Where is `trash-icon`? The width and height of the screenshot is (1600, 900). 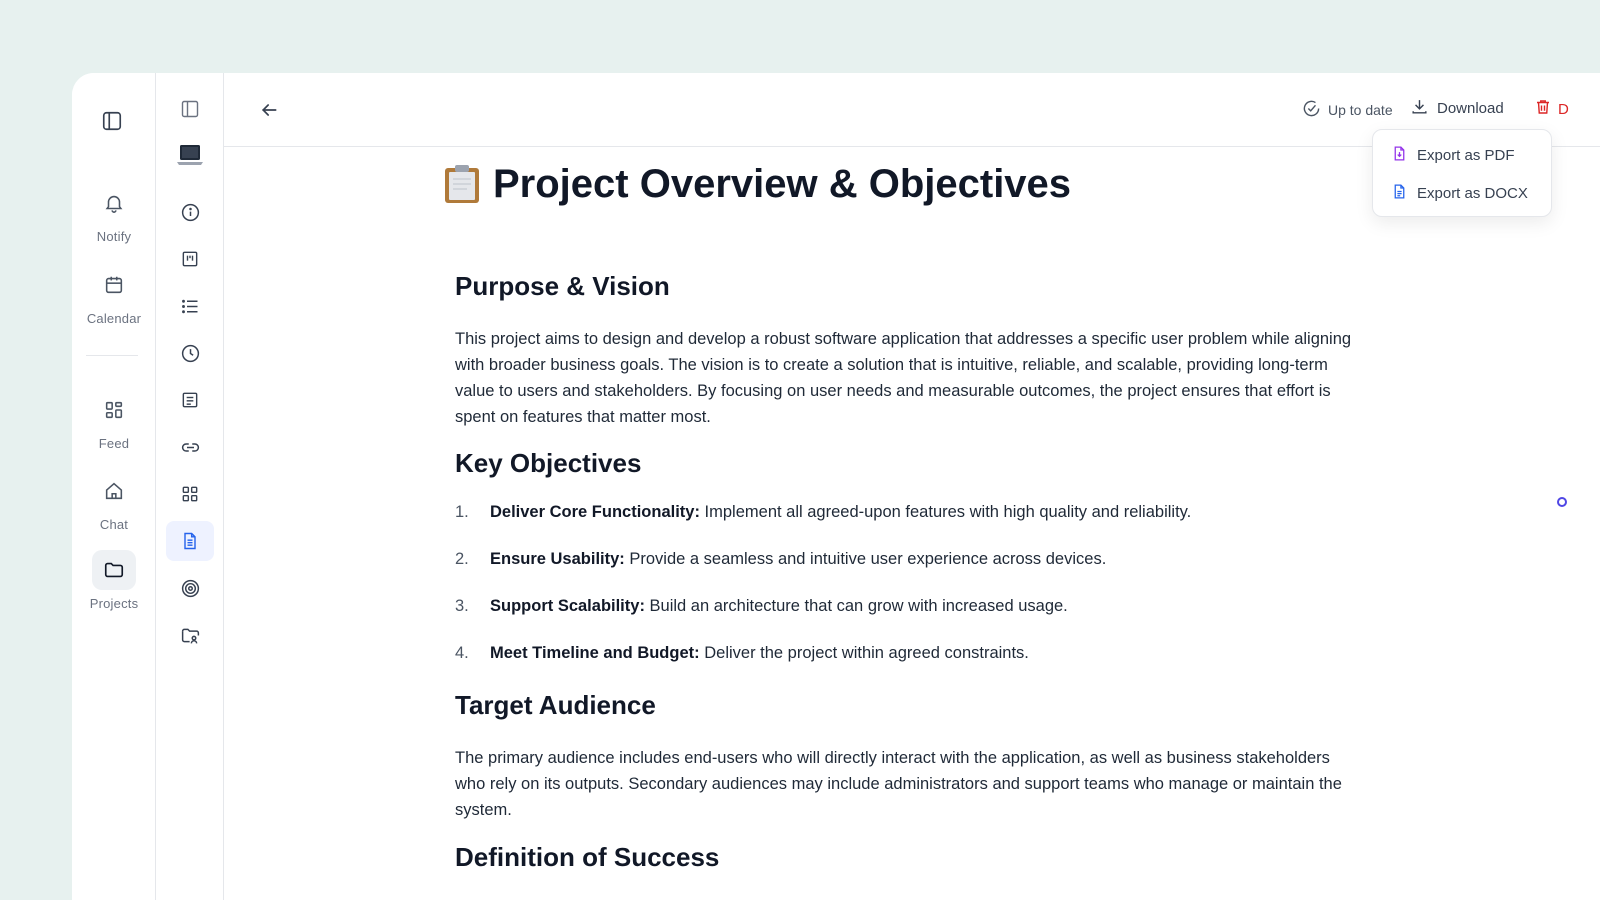
trash-icon is located at coordinates (1543, 109).